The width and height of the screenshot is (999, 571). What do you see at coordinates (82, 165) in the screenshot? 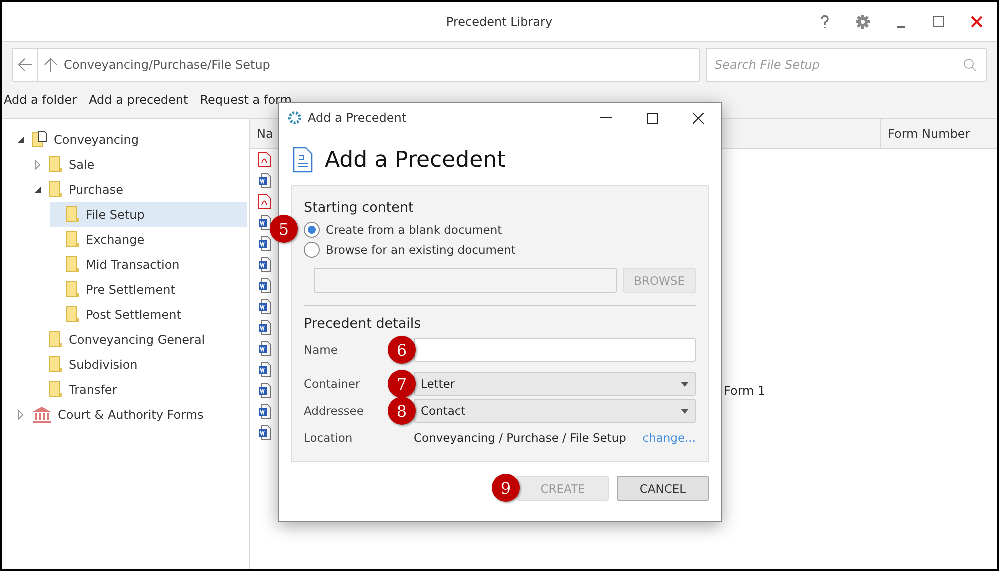
I see `tree-label: Sale` at bounding box center [82, 165].